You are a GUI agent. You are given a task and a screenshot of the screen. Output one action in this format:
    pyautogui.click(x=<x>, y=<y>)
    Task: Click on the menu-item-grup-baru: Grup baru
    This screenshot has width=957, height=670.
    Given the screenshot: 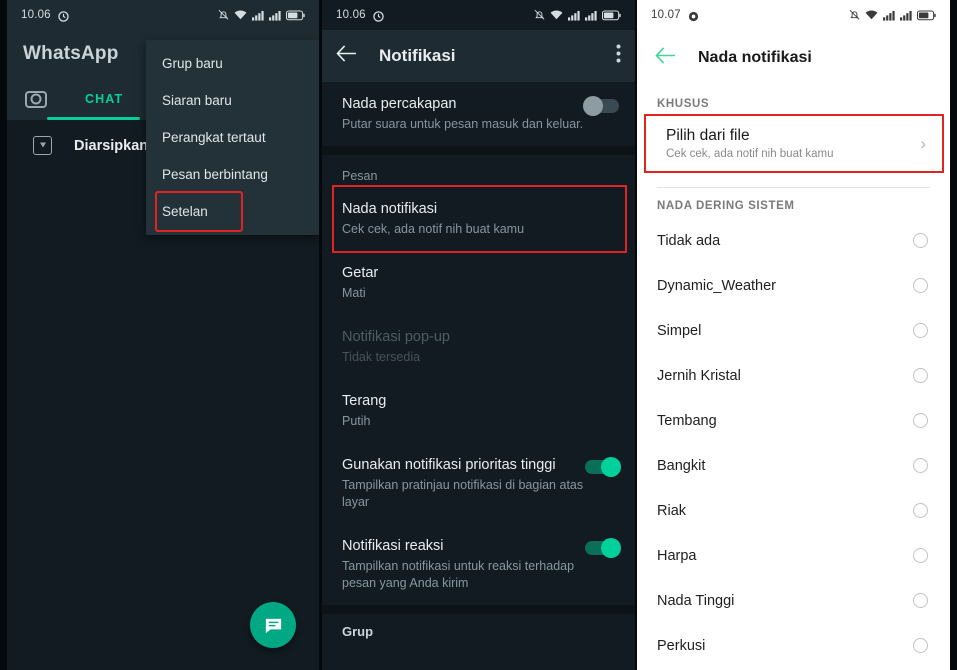 What is the action you would take?
    pyautogui.click(x=232, y=63)
    